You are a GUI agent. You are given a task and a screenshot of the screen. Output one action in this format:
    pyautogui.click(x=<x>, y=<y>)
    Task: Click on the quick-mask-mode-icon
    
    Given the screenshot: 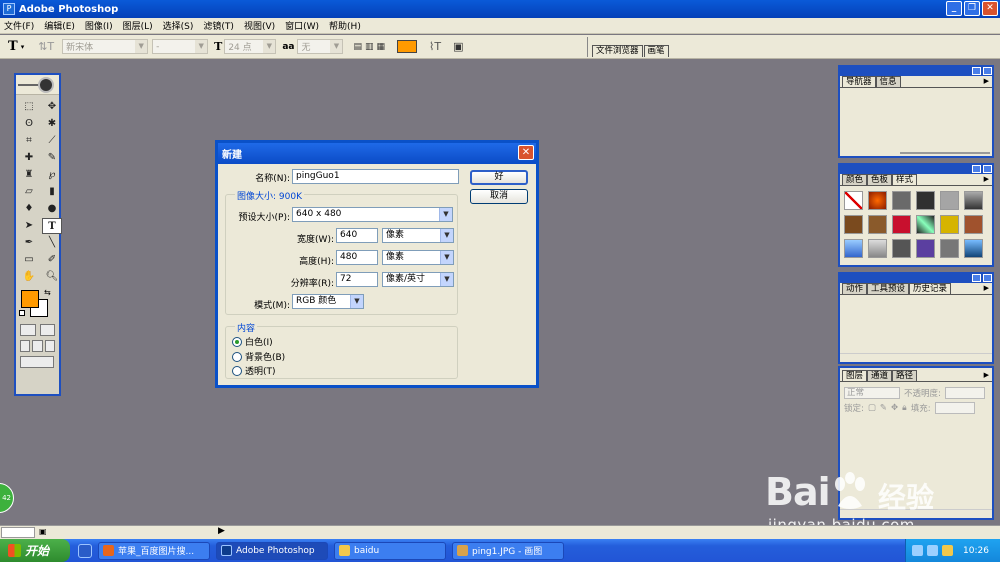 What is the action you would take?
    pyautogui.click(x=47, y=330)
    